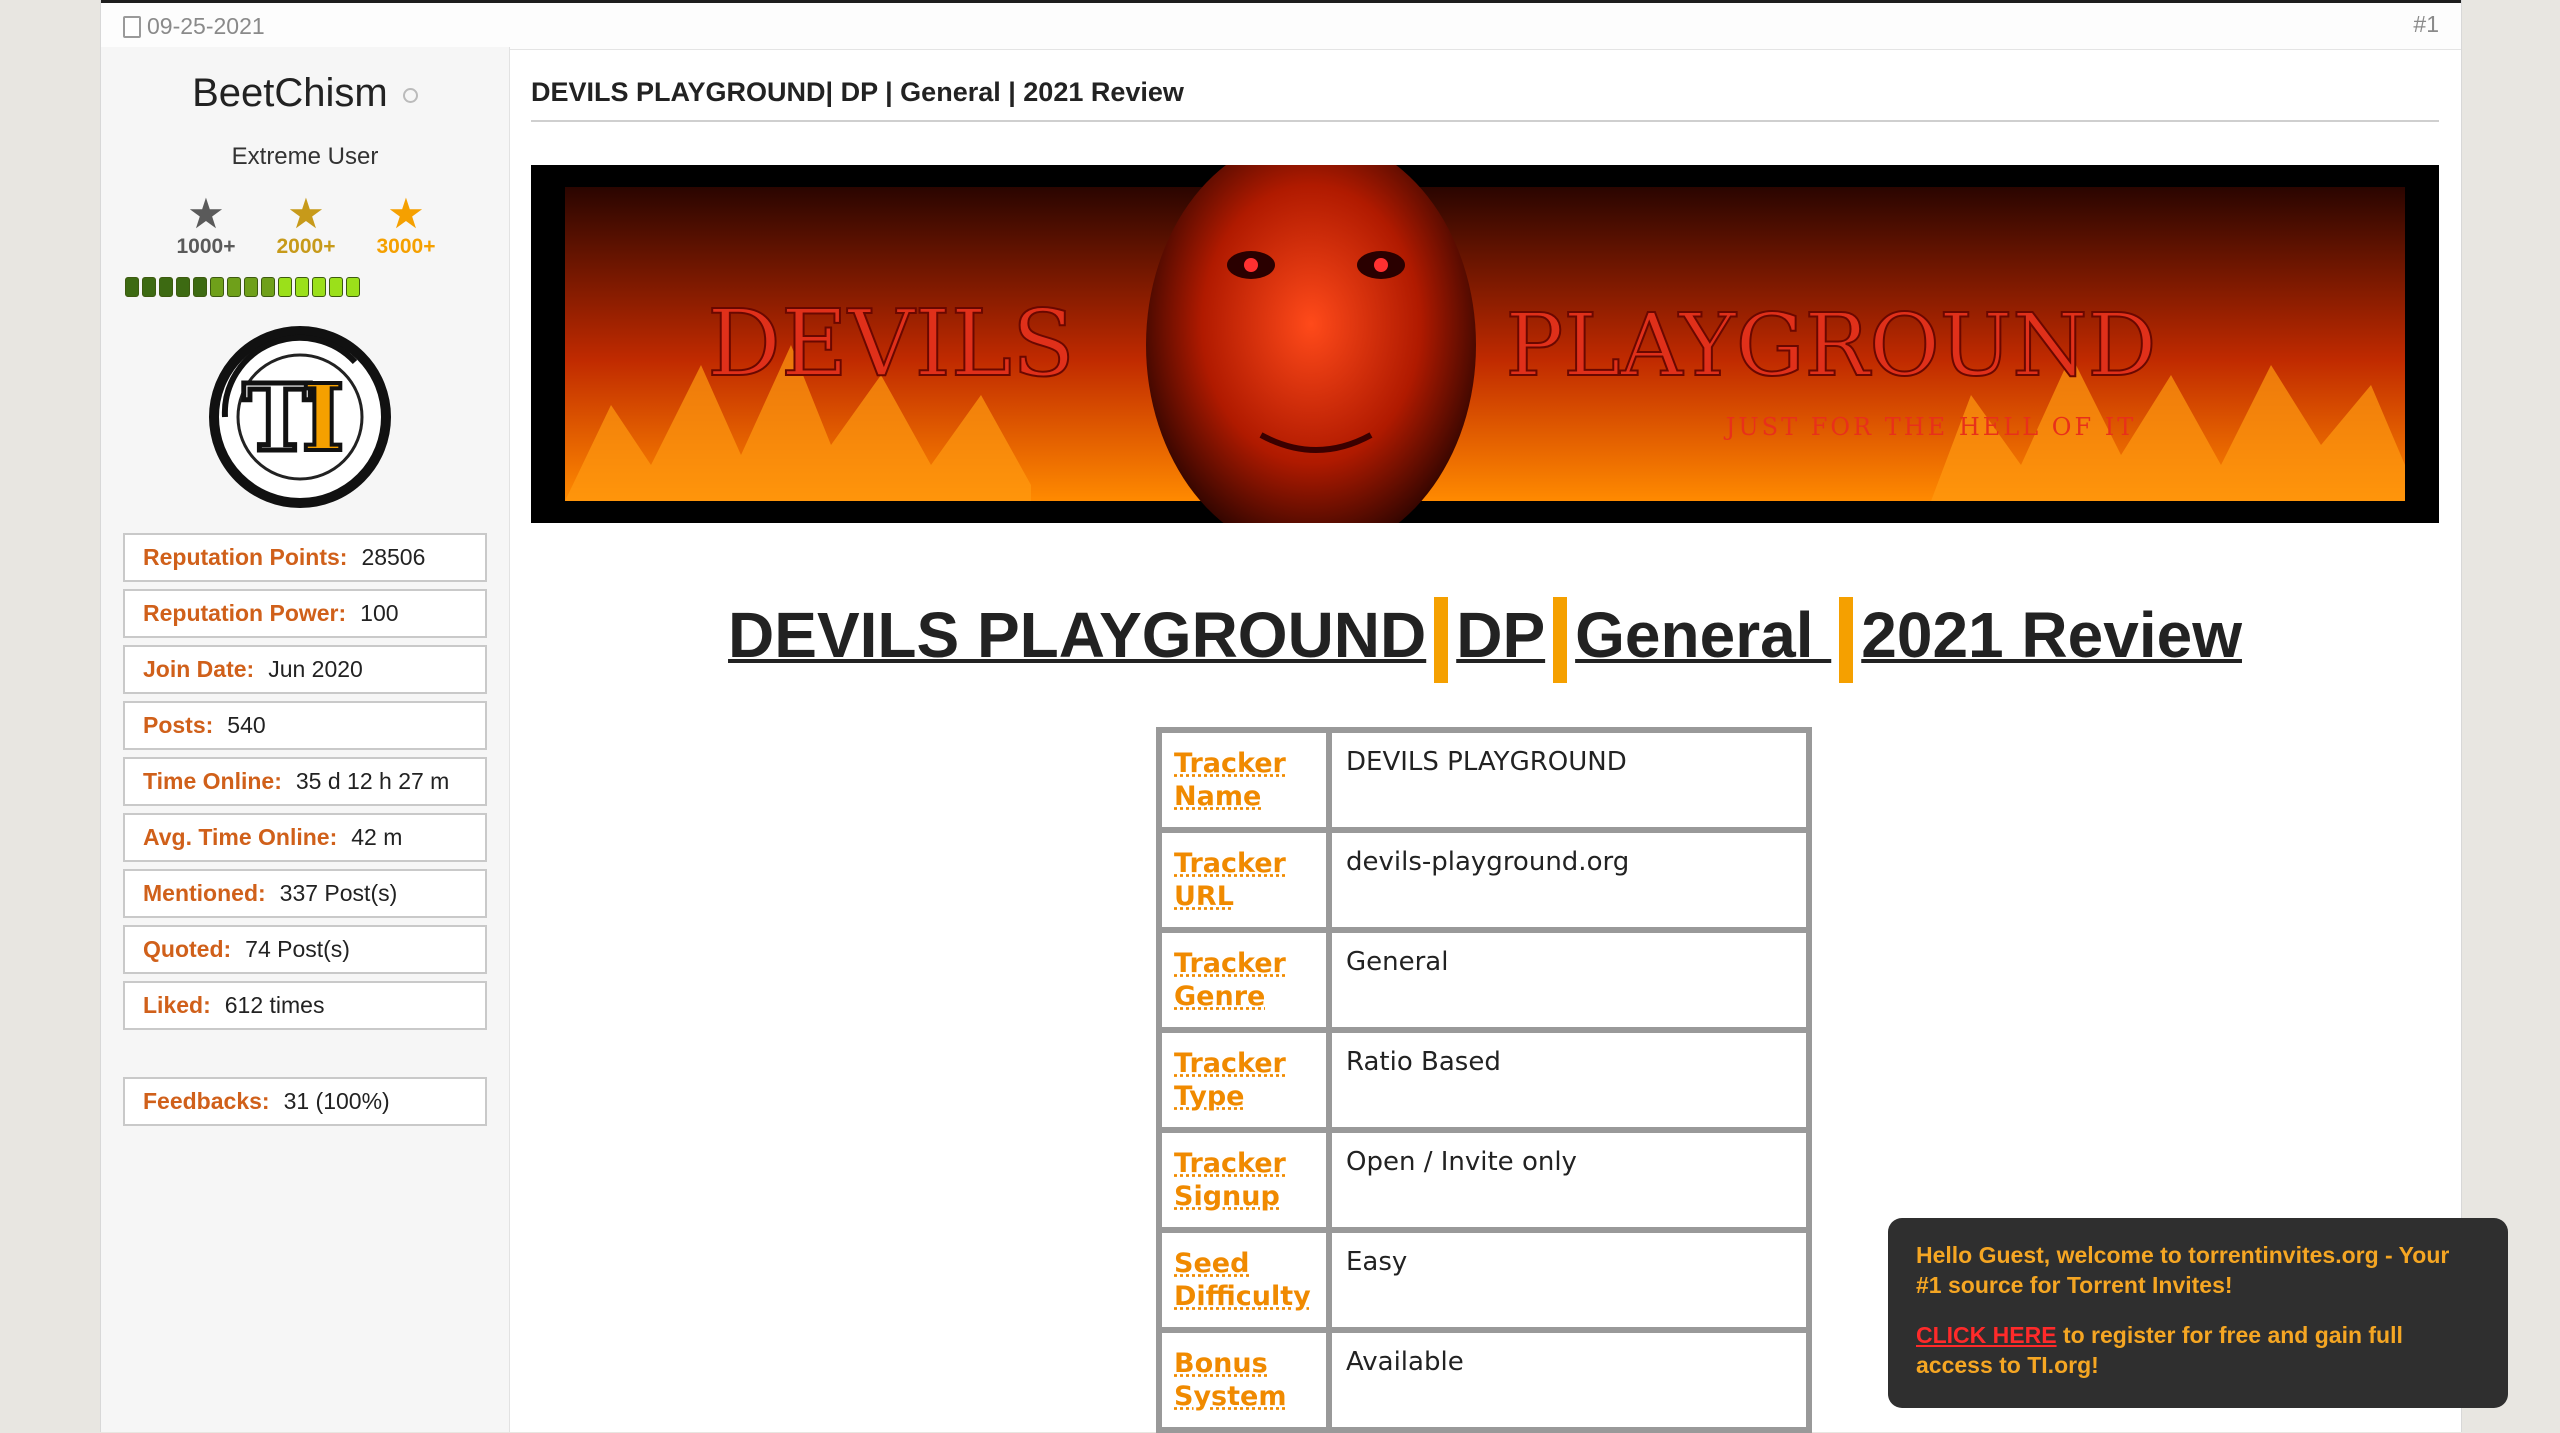  I want to click on stat-row: Join Date: Jun 2020, so click(305, 669).